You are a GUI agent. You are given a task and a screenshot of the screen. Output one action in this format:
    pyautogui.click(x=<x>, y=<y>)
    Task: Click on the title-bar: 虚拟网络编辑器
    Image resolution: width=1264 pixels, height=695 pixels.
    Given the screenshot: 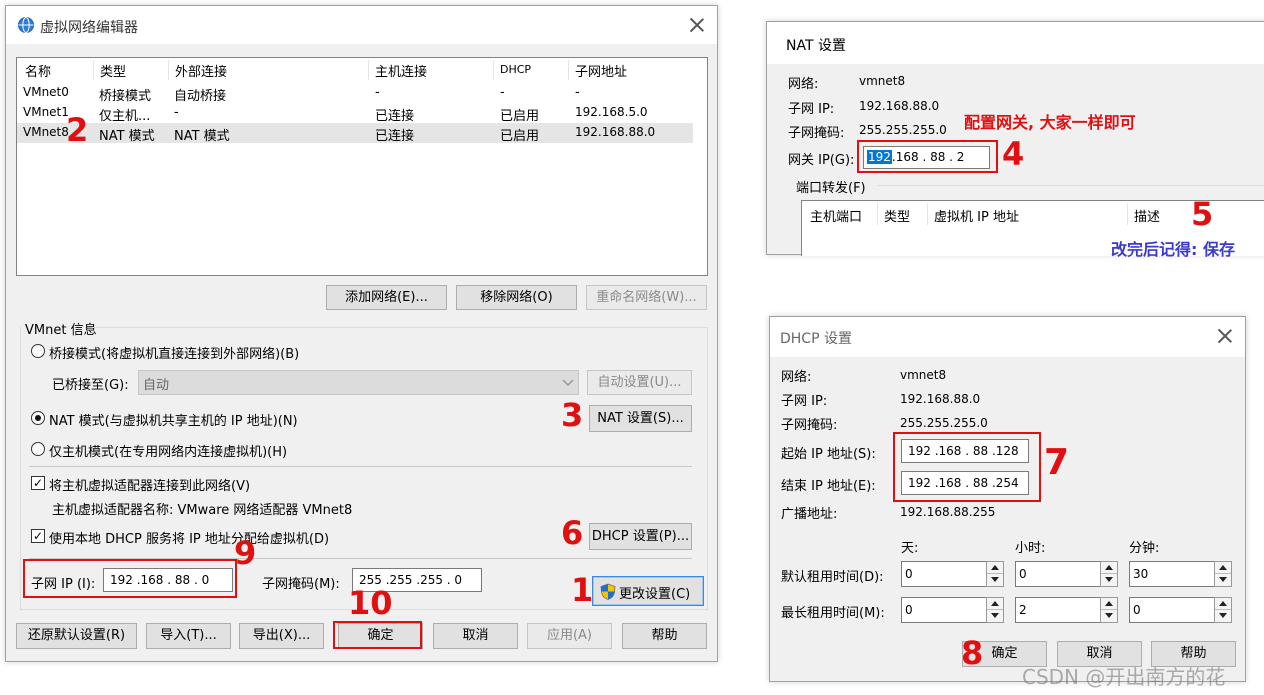 What is the action you would take?
    pyautogui.click(x=361, y=25)
    